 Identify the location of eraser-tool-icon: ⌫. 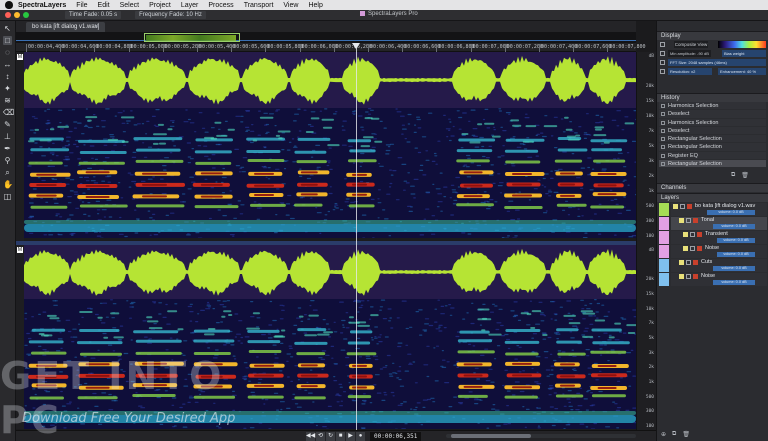
(8, 112).